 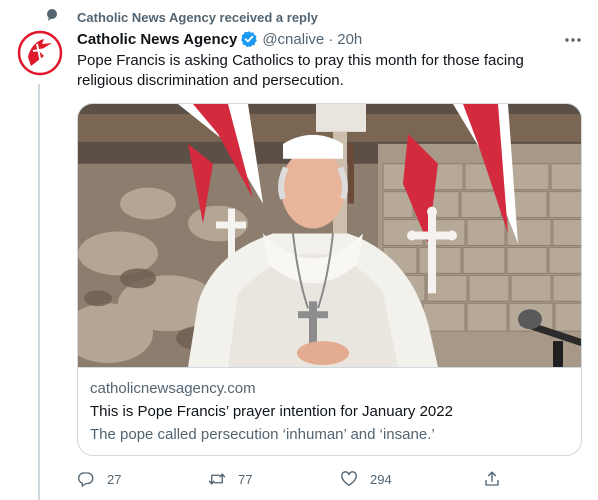 I want to click on heart-icon, so click(x=349, y=479).